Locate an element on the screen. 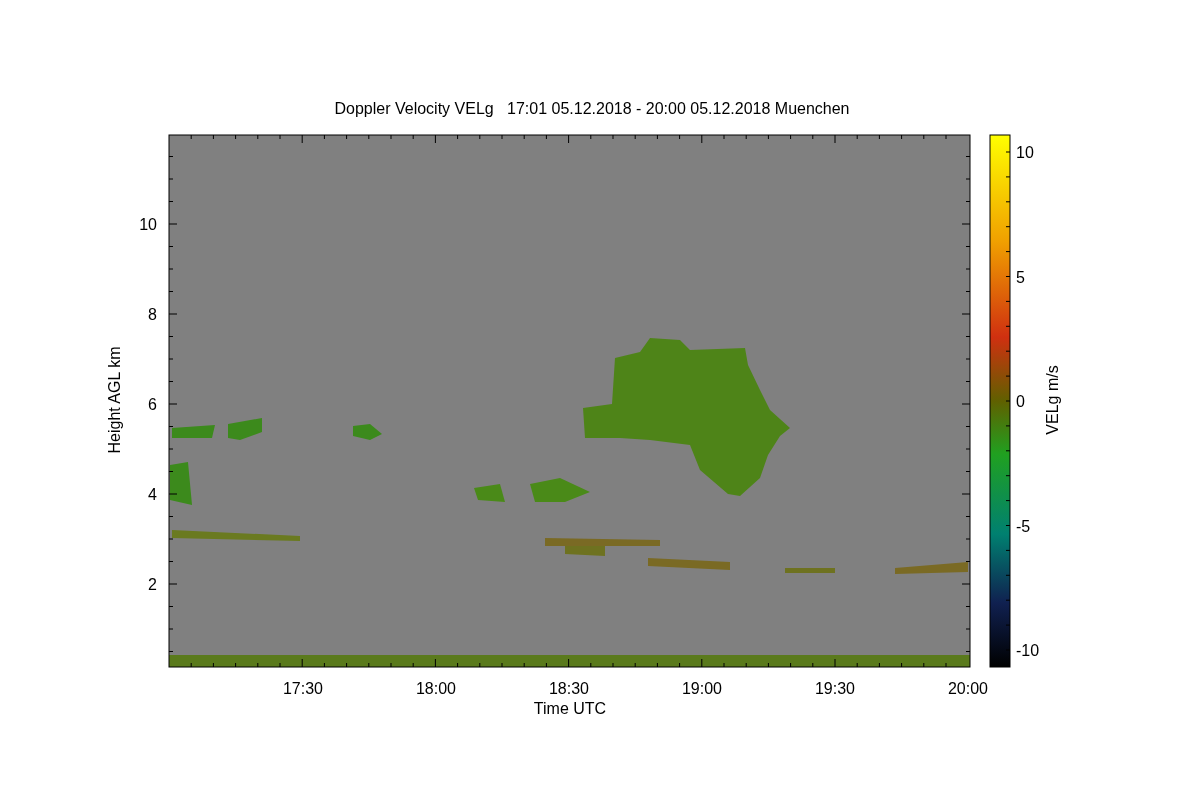 This screenshot has width=1200, height=800. colorbar-tick-label: 10 is located at coordinates (1025, 152).